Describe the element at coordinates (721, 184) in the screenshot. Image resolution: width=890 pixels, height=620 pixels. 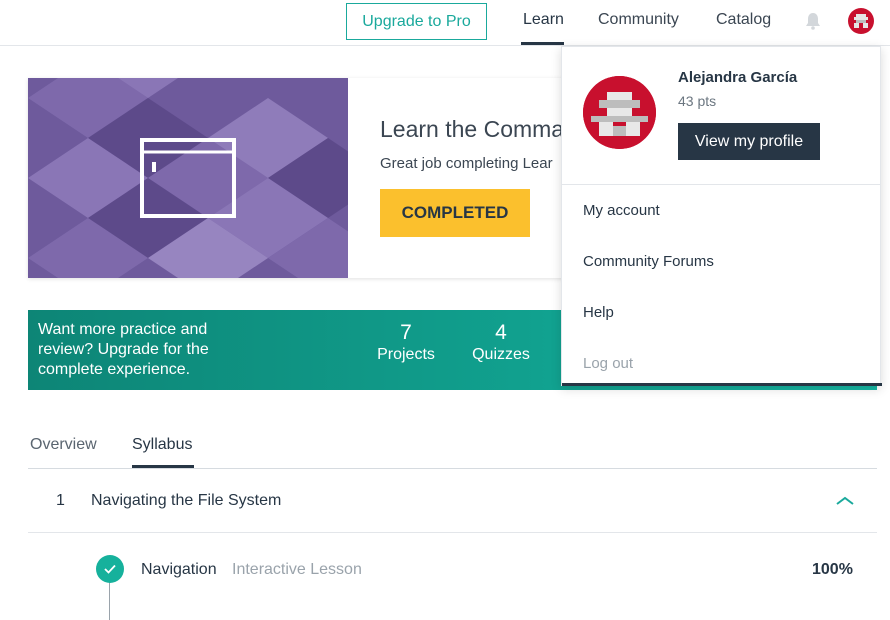
I see `dropdown-divider` at that location.